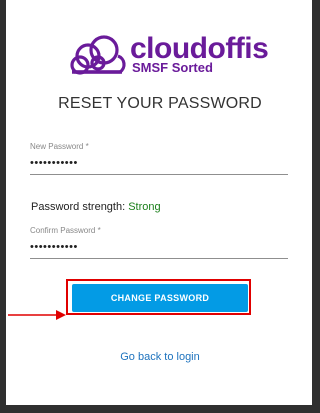 Image resolution: width=320 pixels, height=413 pixels. I want to click on password-strength-label: Password strength:, so click(78, 207).